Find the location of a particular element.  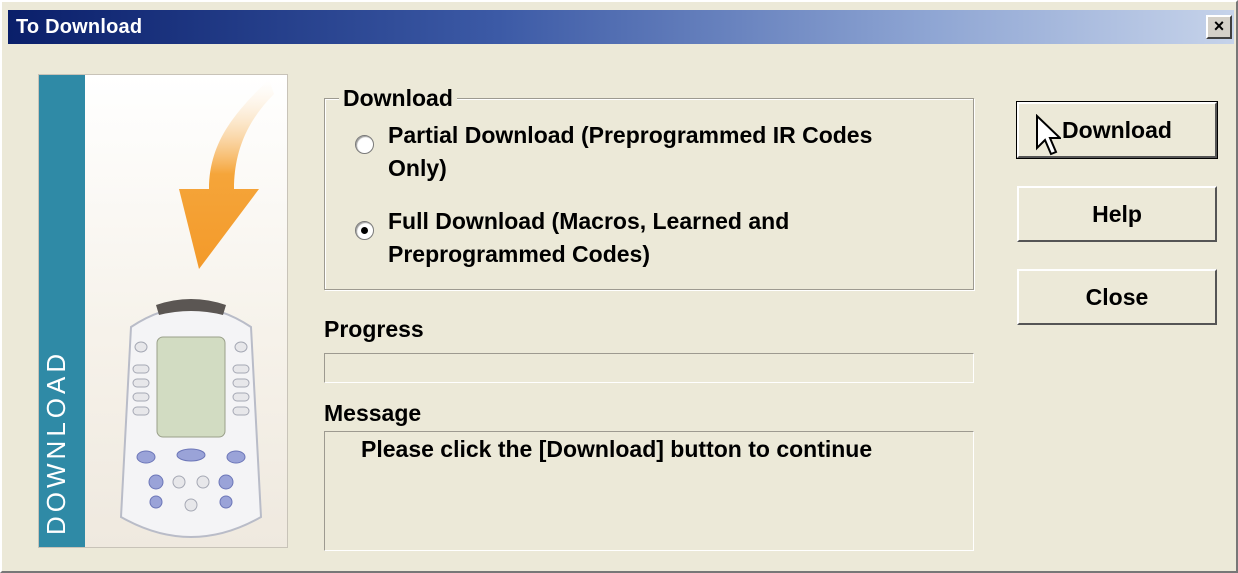

help-button: Help is located at coordinates (1117, 214).